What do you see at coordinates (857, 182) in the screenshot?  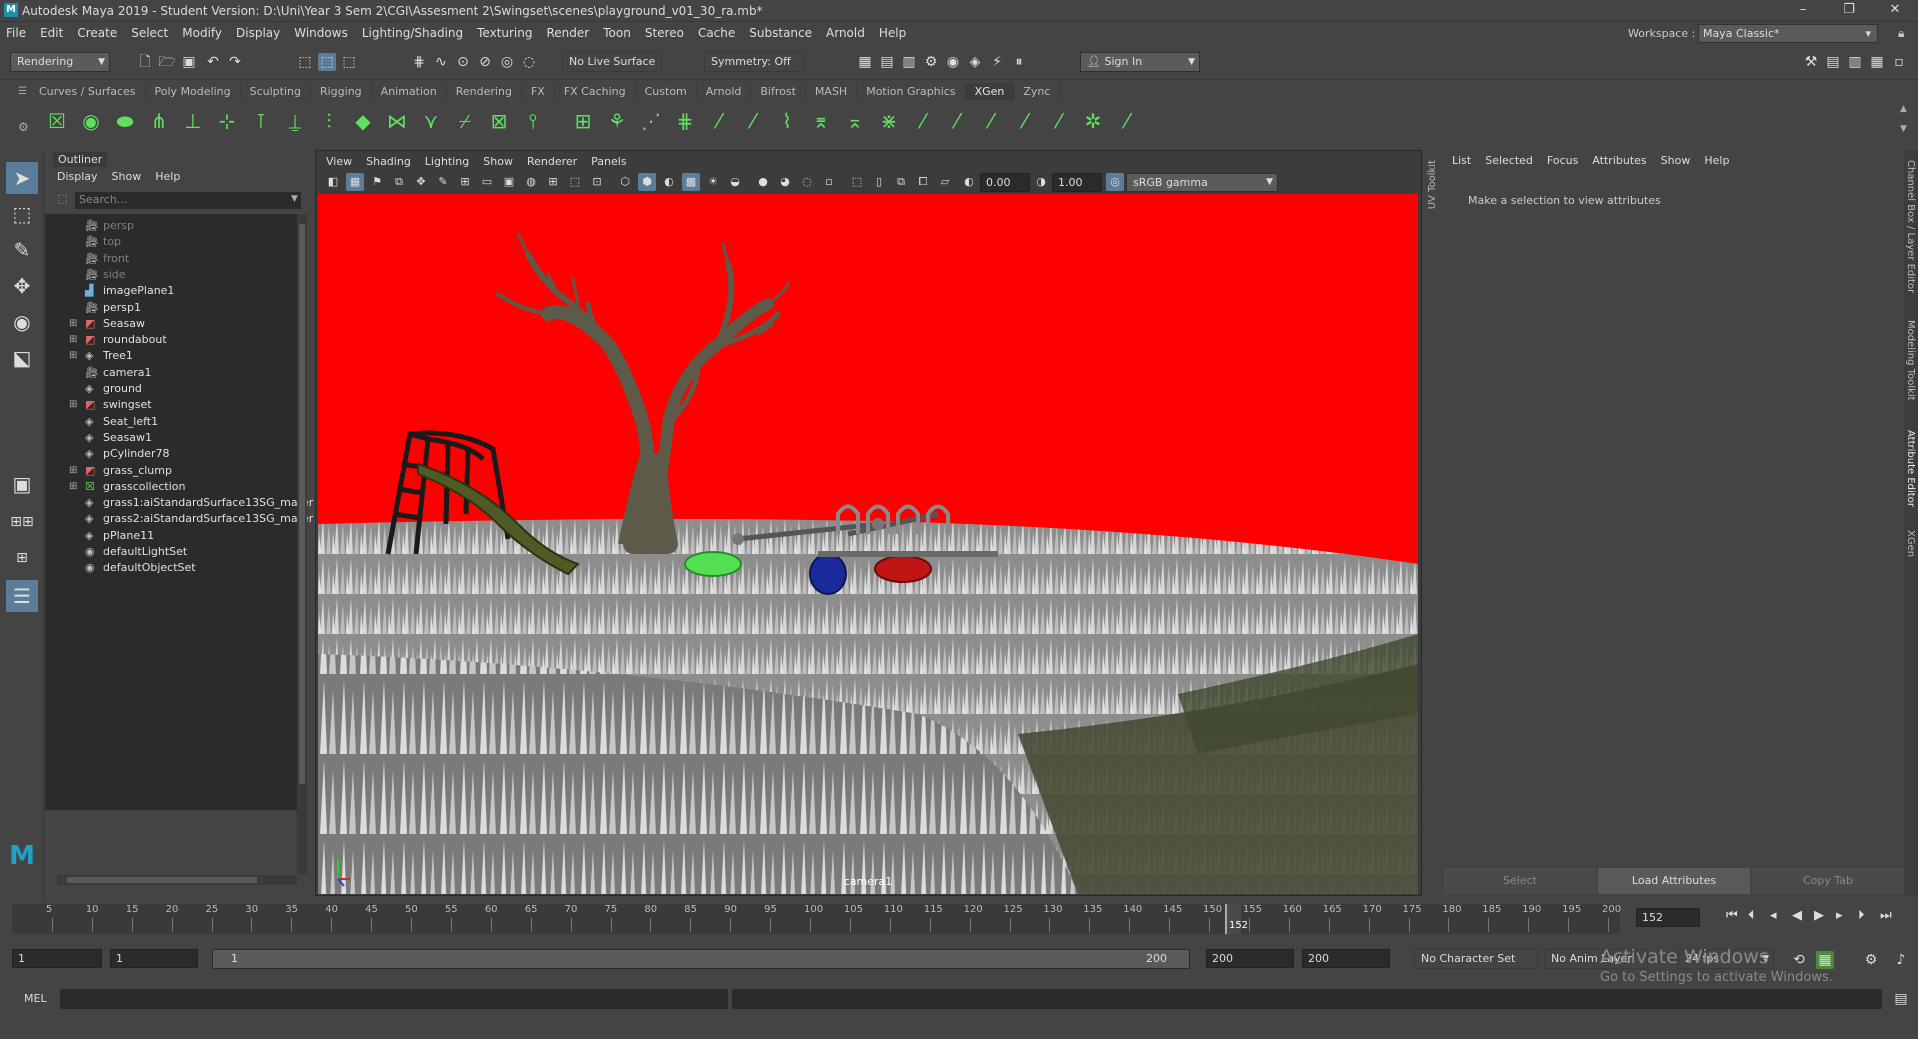 I see `isolate-select-icon: ⬚` at bounding box center [857, 182].